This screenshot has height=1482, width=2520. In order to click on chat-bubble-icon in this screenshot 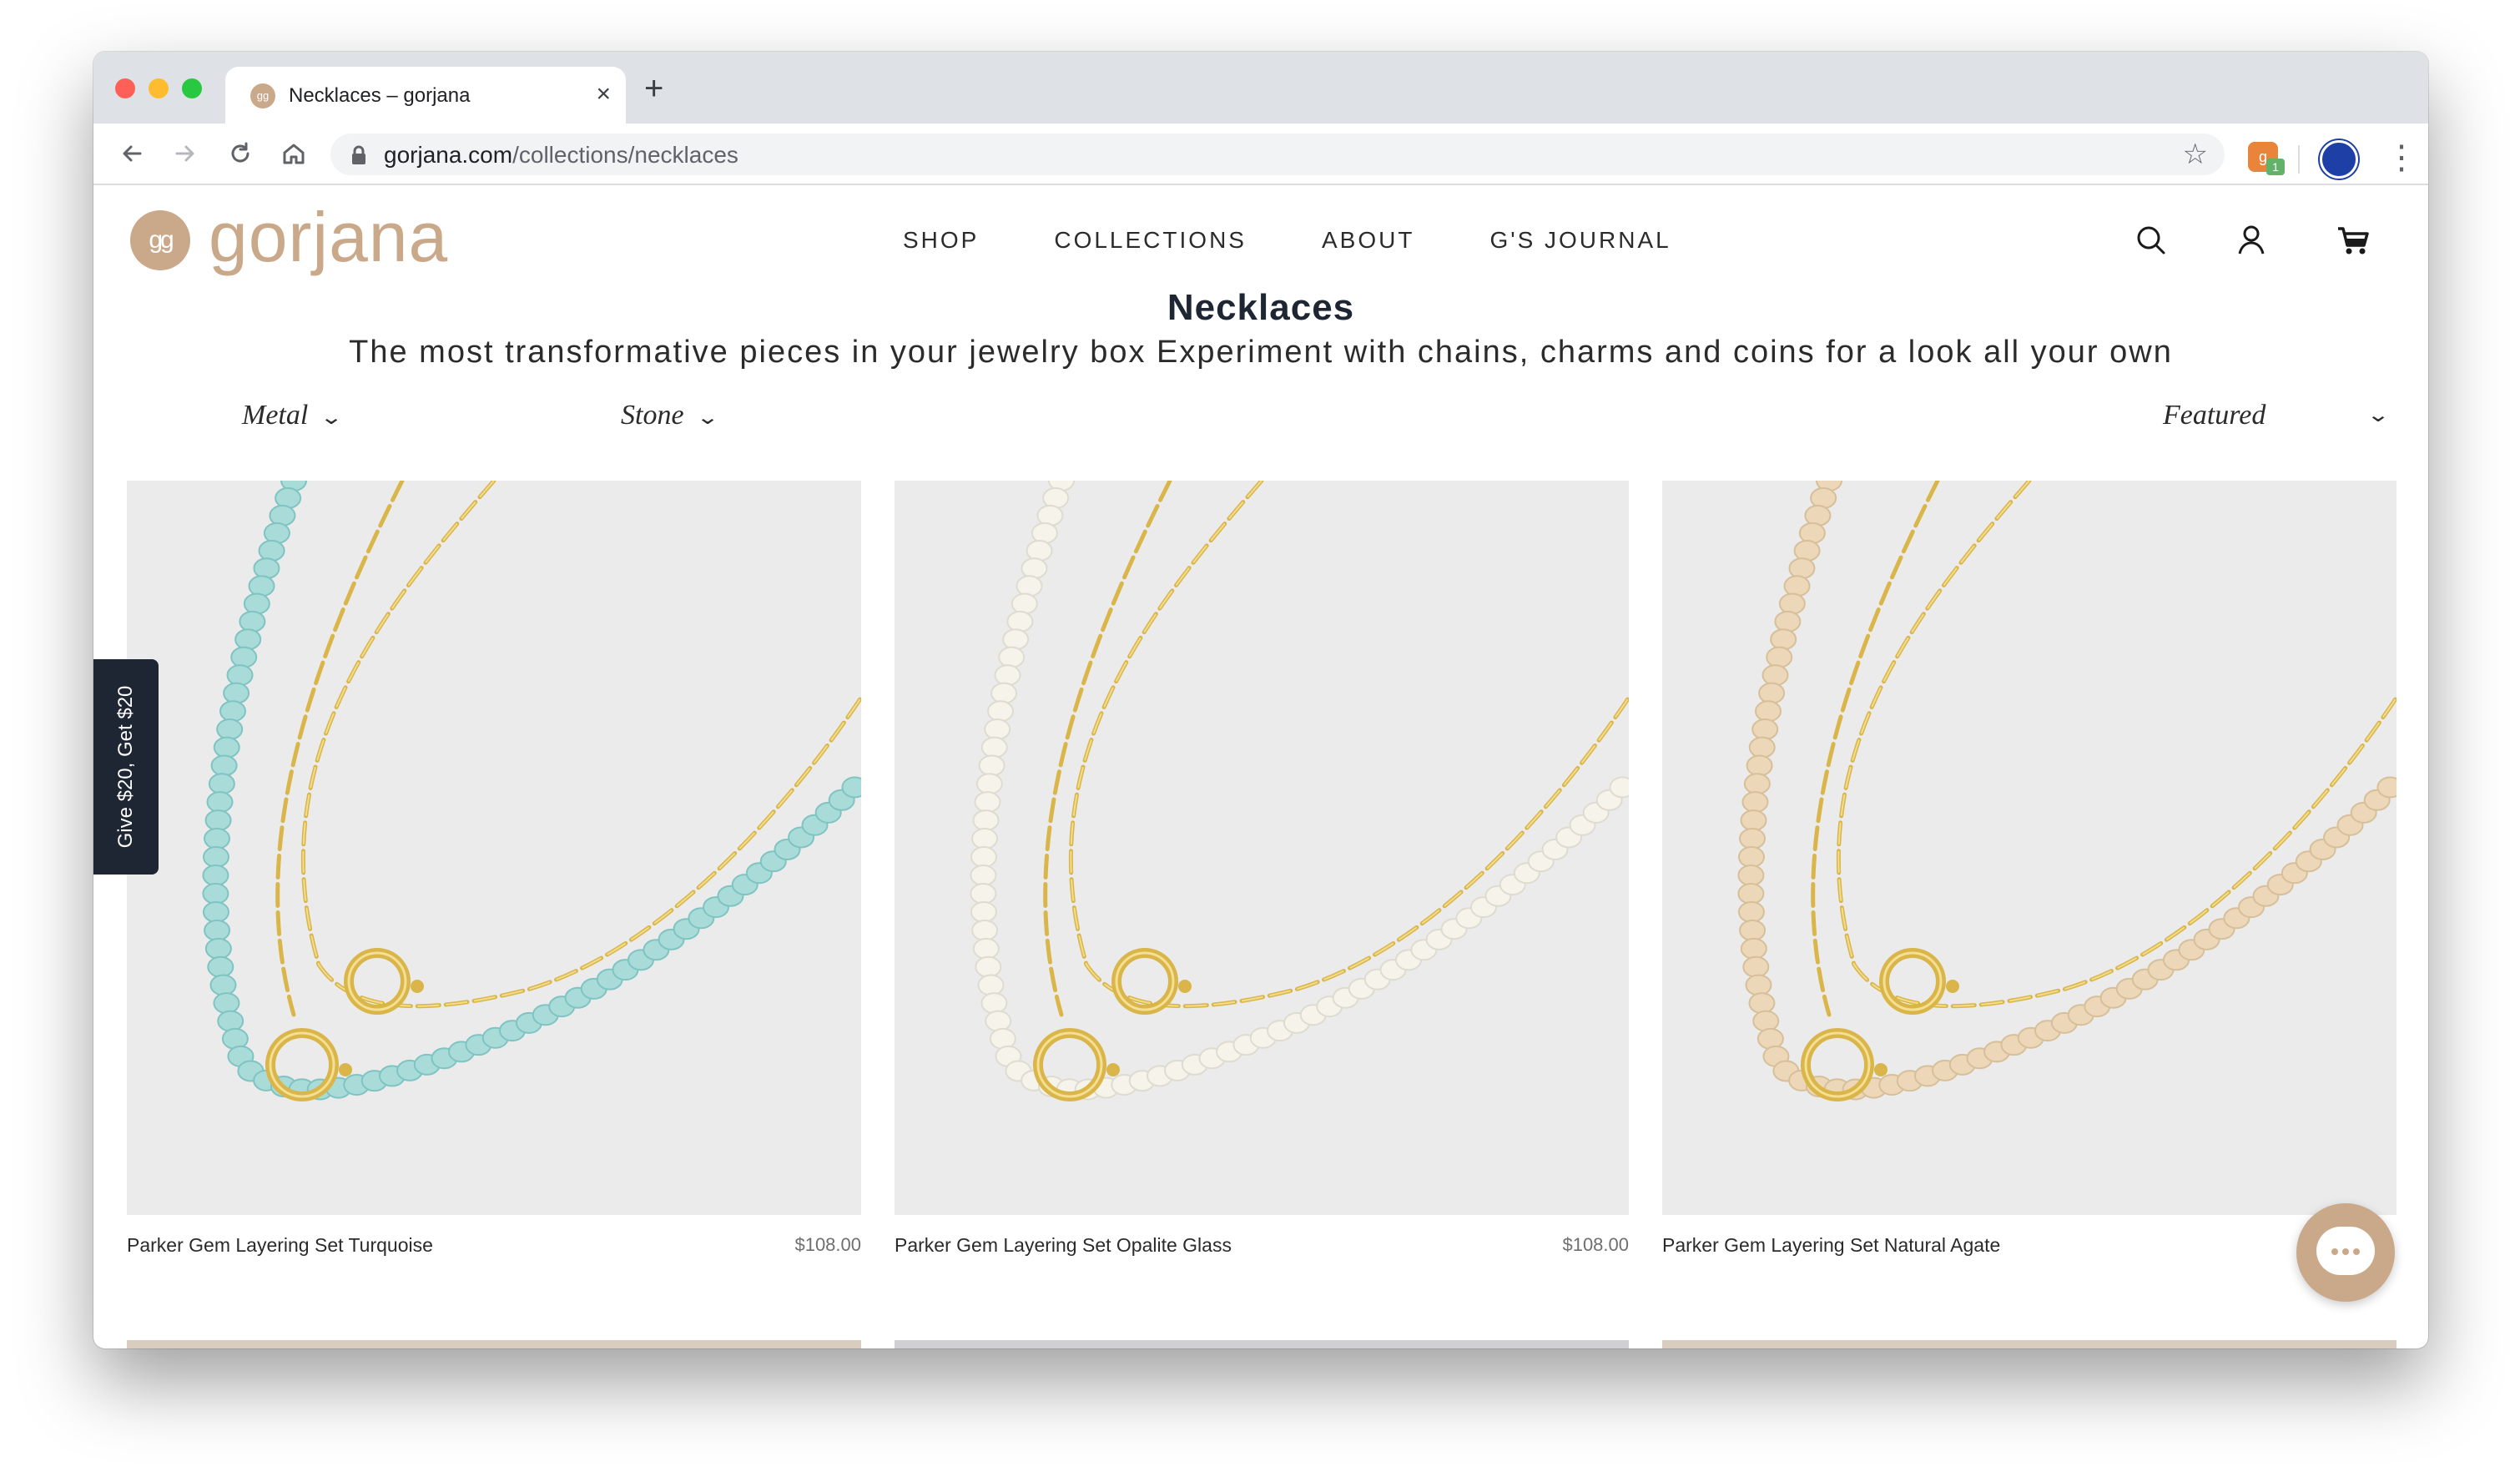, I will do `click(2345, 1251)`.